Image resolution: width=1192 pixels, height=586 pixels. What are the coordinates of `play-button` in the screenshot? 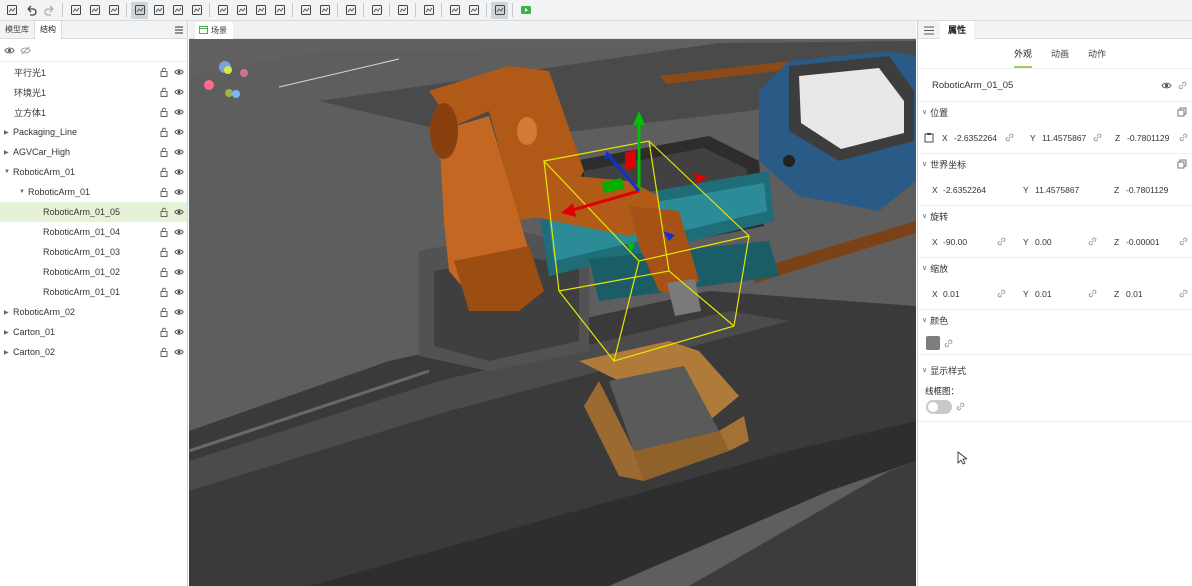 It's located at (525, 10).